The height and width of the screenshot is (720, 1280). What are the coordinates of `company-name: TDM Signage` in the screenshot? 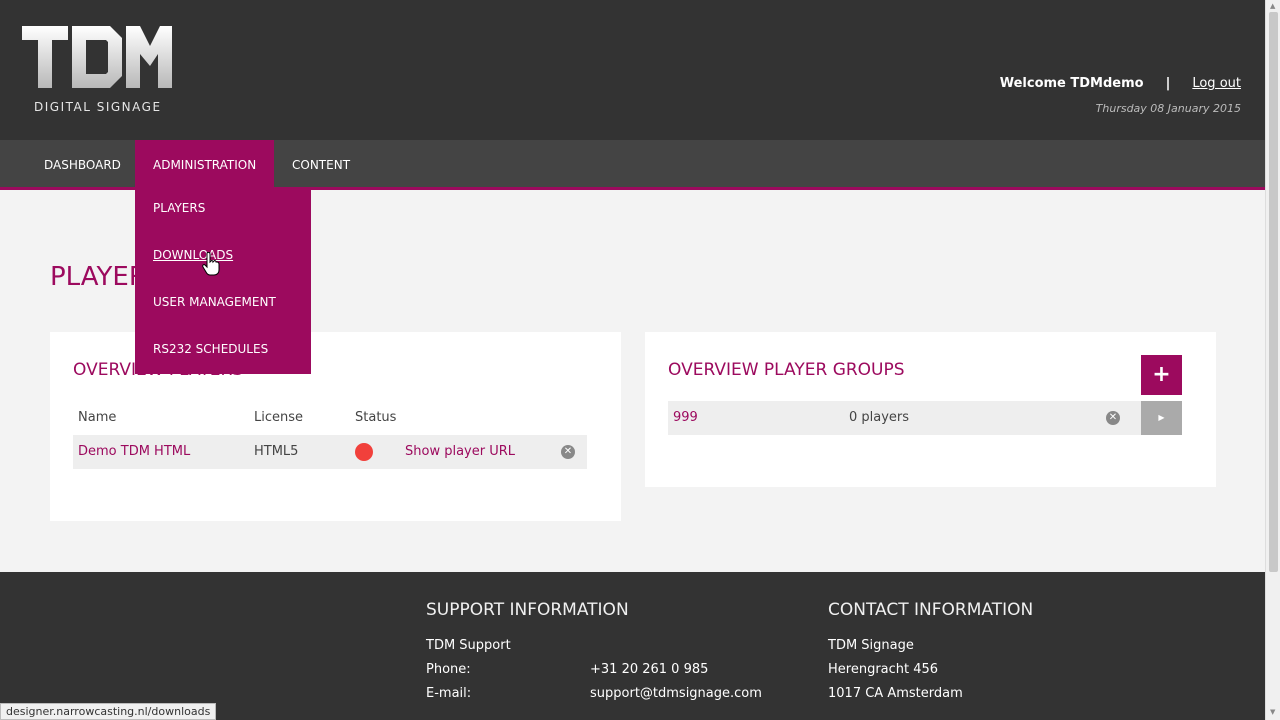 It's located at (871, 645).